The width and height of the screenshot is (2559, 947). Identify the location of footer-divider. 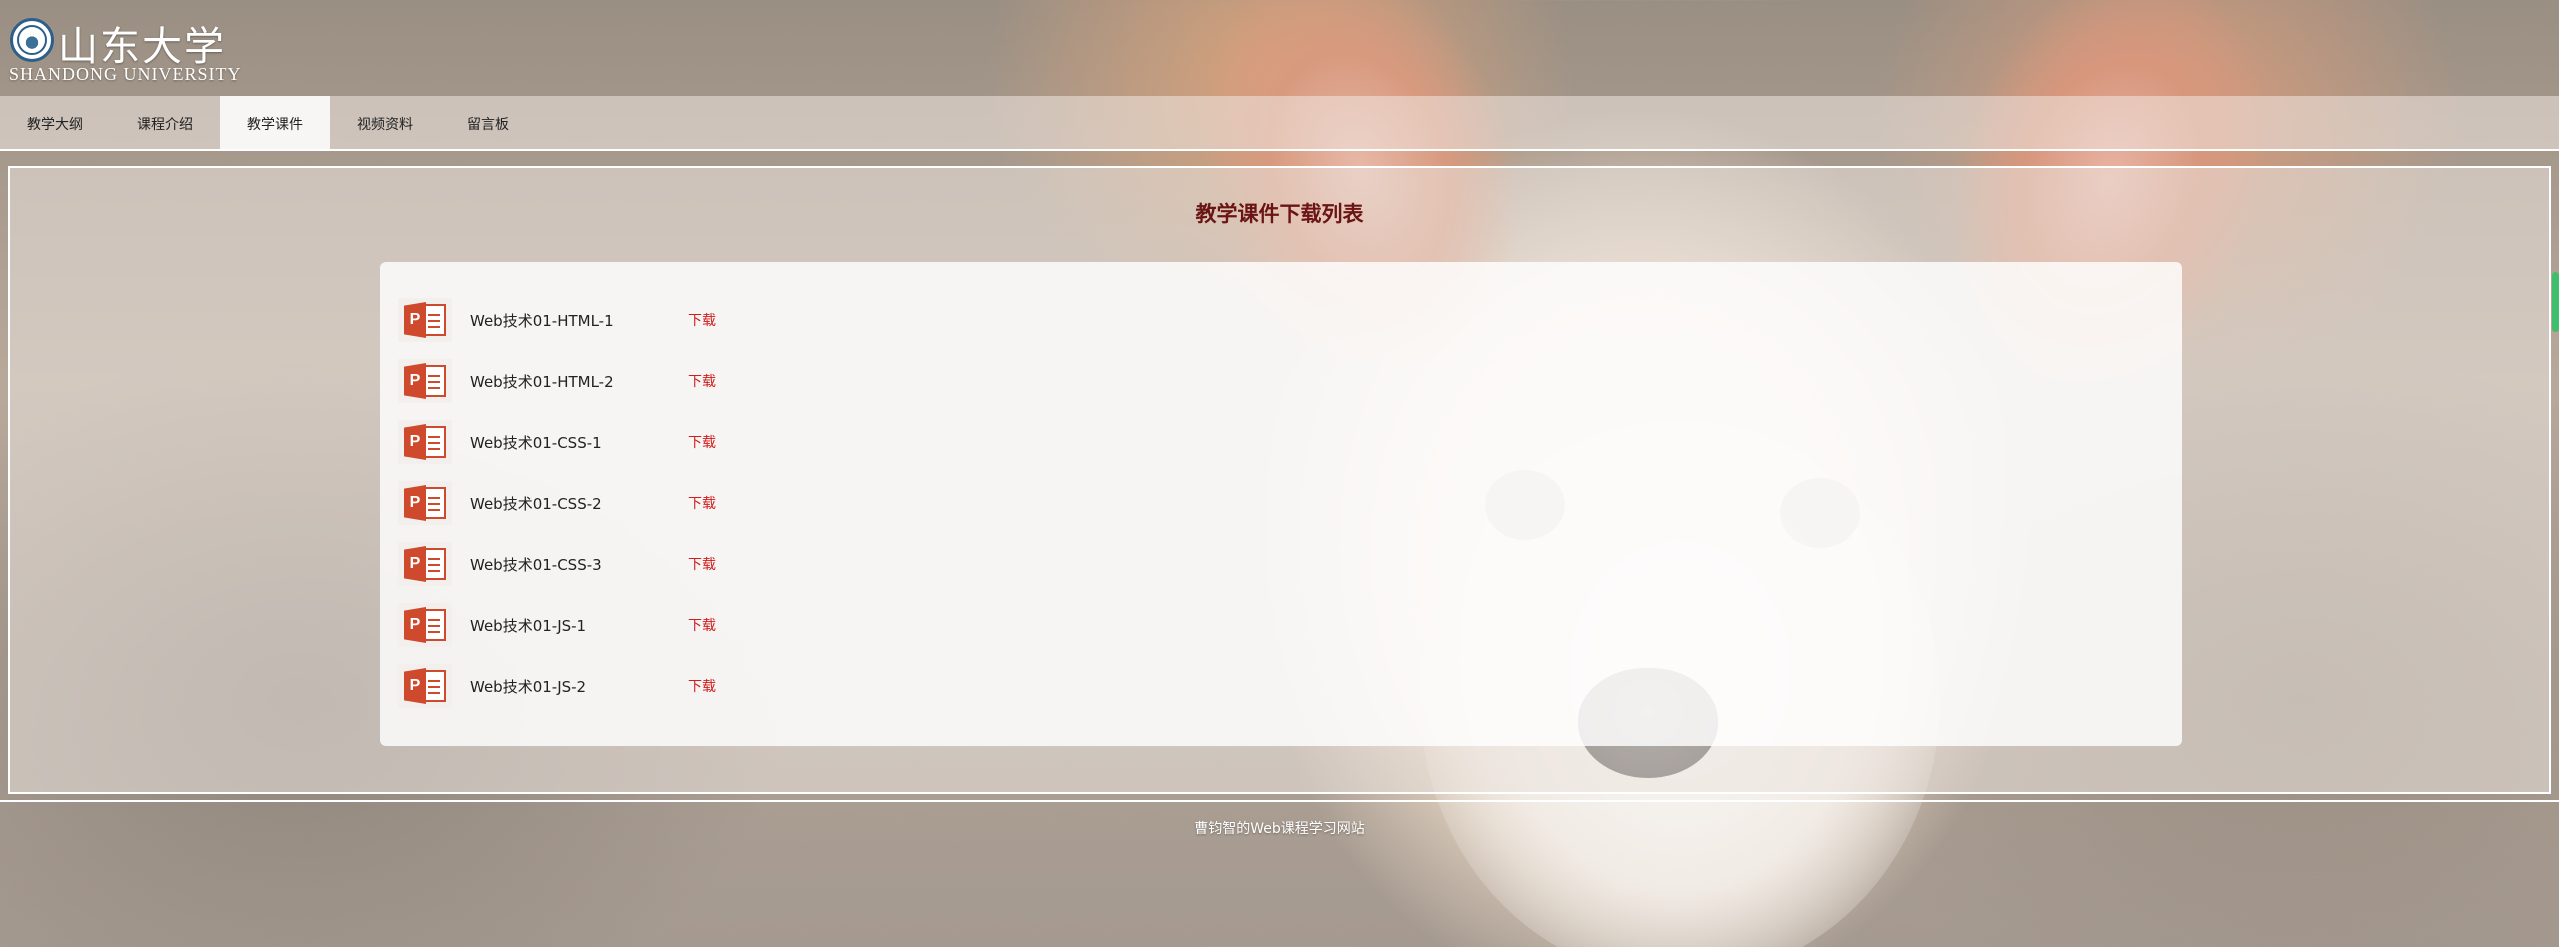
(1279, 801).